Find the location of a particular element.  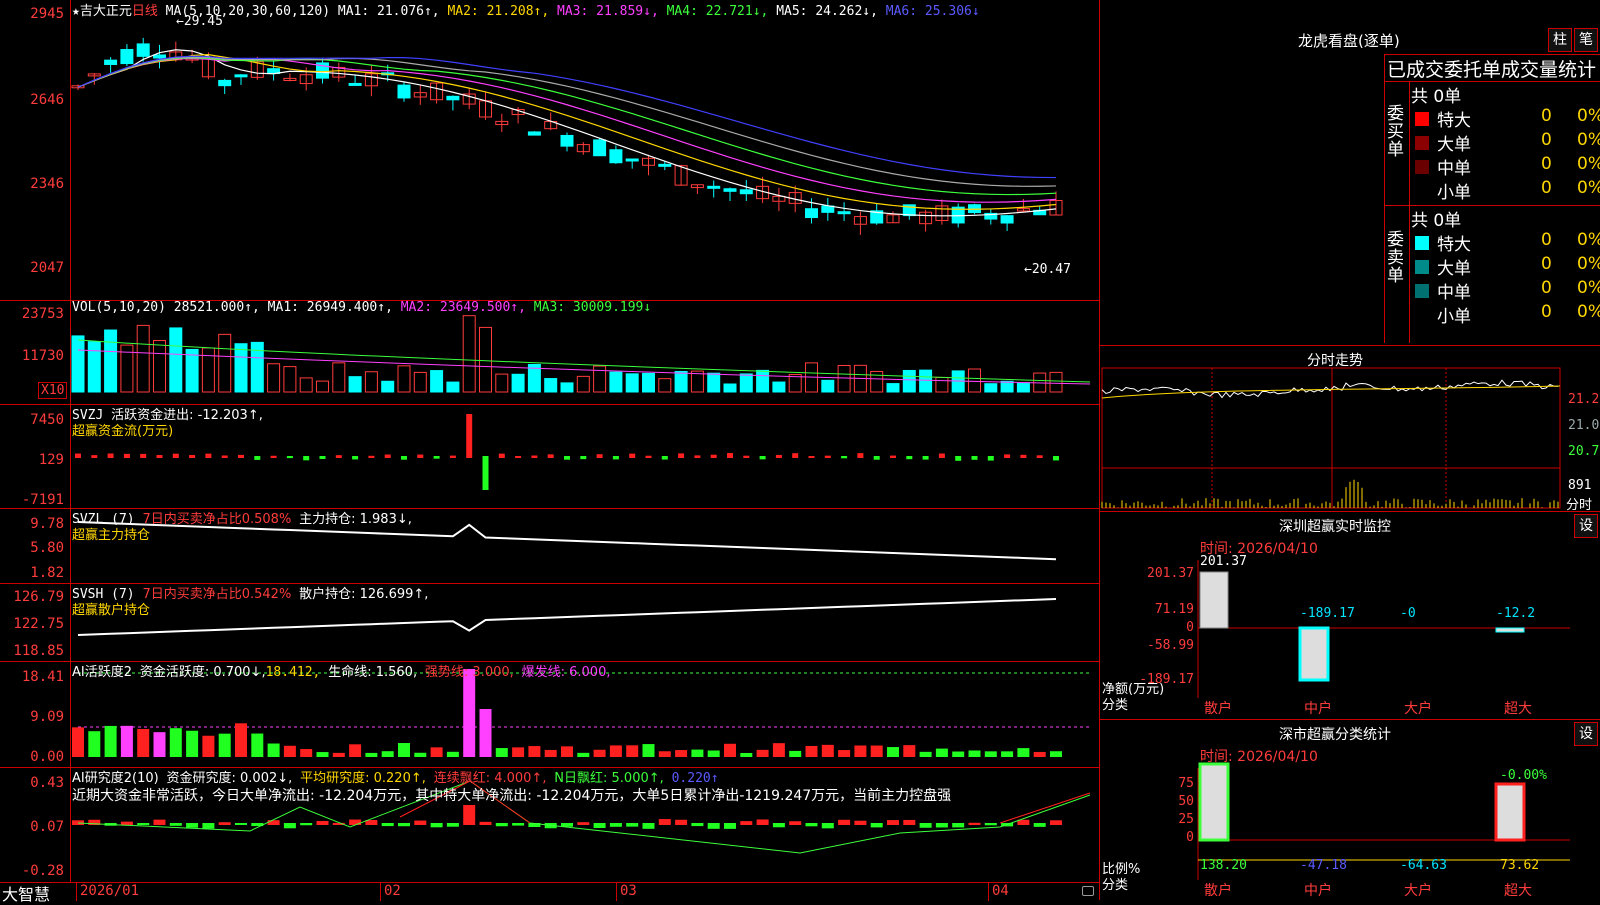

y-axis-line is located at coordinates (70, 441).